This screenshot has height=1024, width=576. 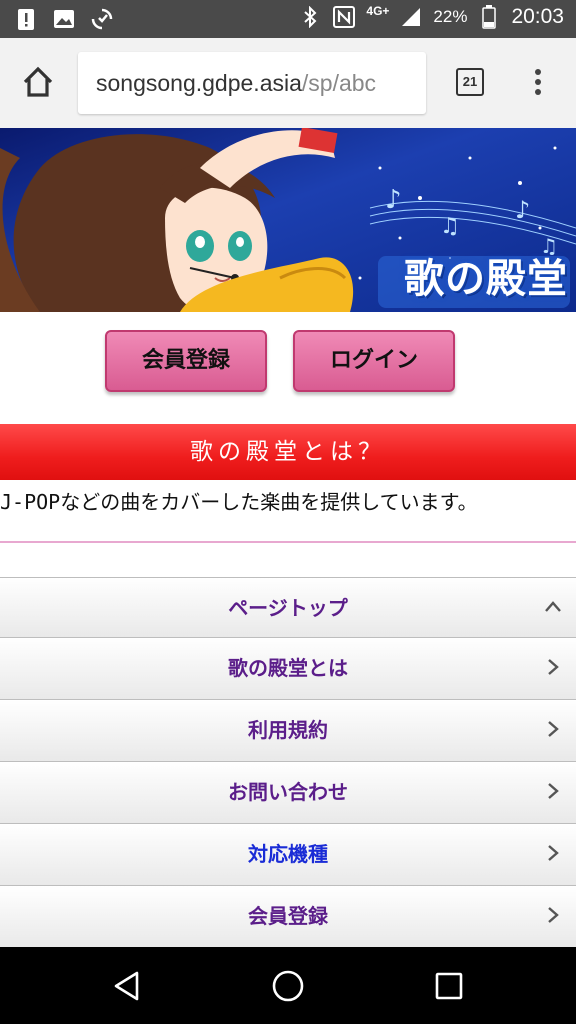 What do you see at coordinates (186, 361) in the screenshot?
I see `register-button: 会員登録` at bounding box center [186, 361].